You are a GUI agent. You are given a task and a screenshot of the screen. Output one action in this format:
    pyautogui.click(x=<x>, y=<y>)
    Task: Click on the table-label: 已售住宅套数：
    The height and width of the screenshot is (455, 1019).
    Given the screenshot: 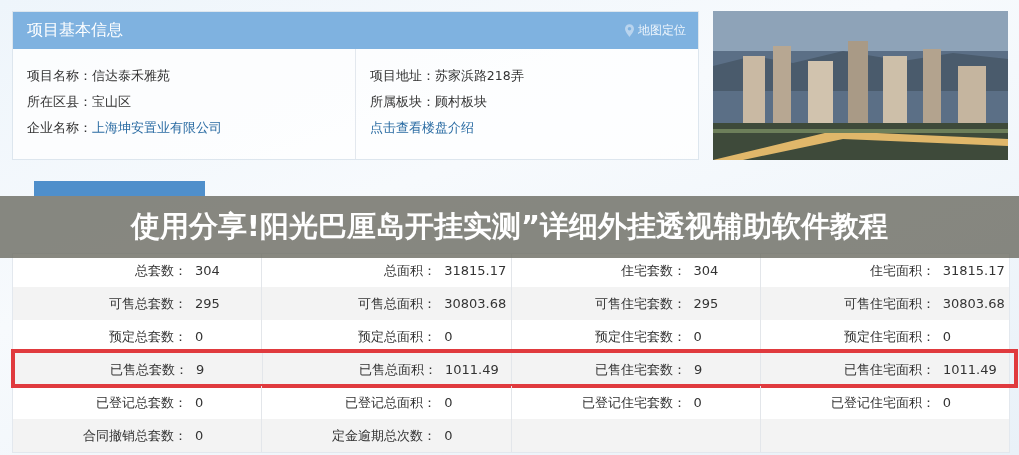 What is the action you would take?
    pyautogui.click(x=640, y=369)
    